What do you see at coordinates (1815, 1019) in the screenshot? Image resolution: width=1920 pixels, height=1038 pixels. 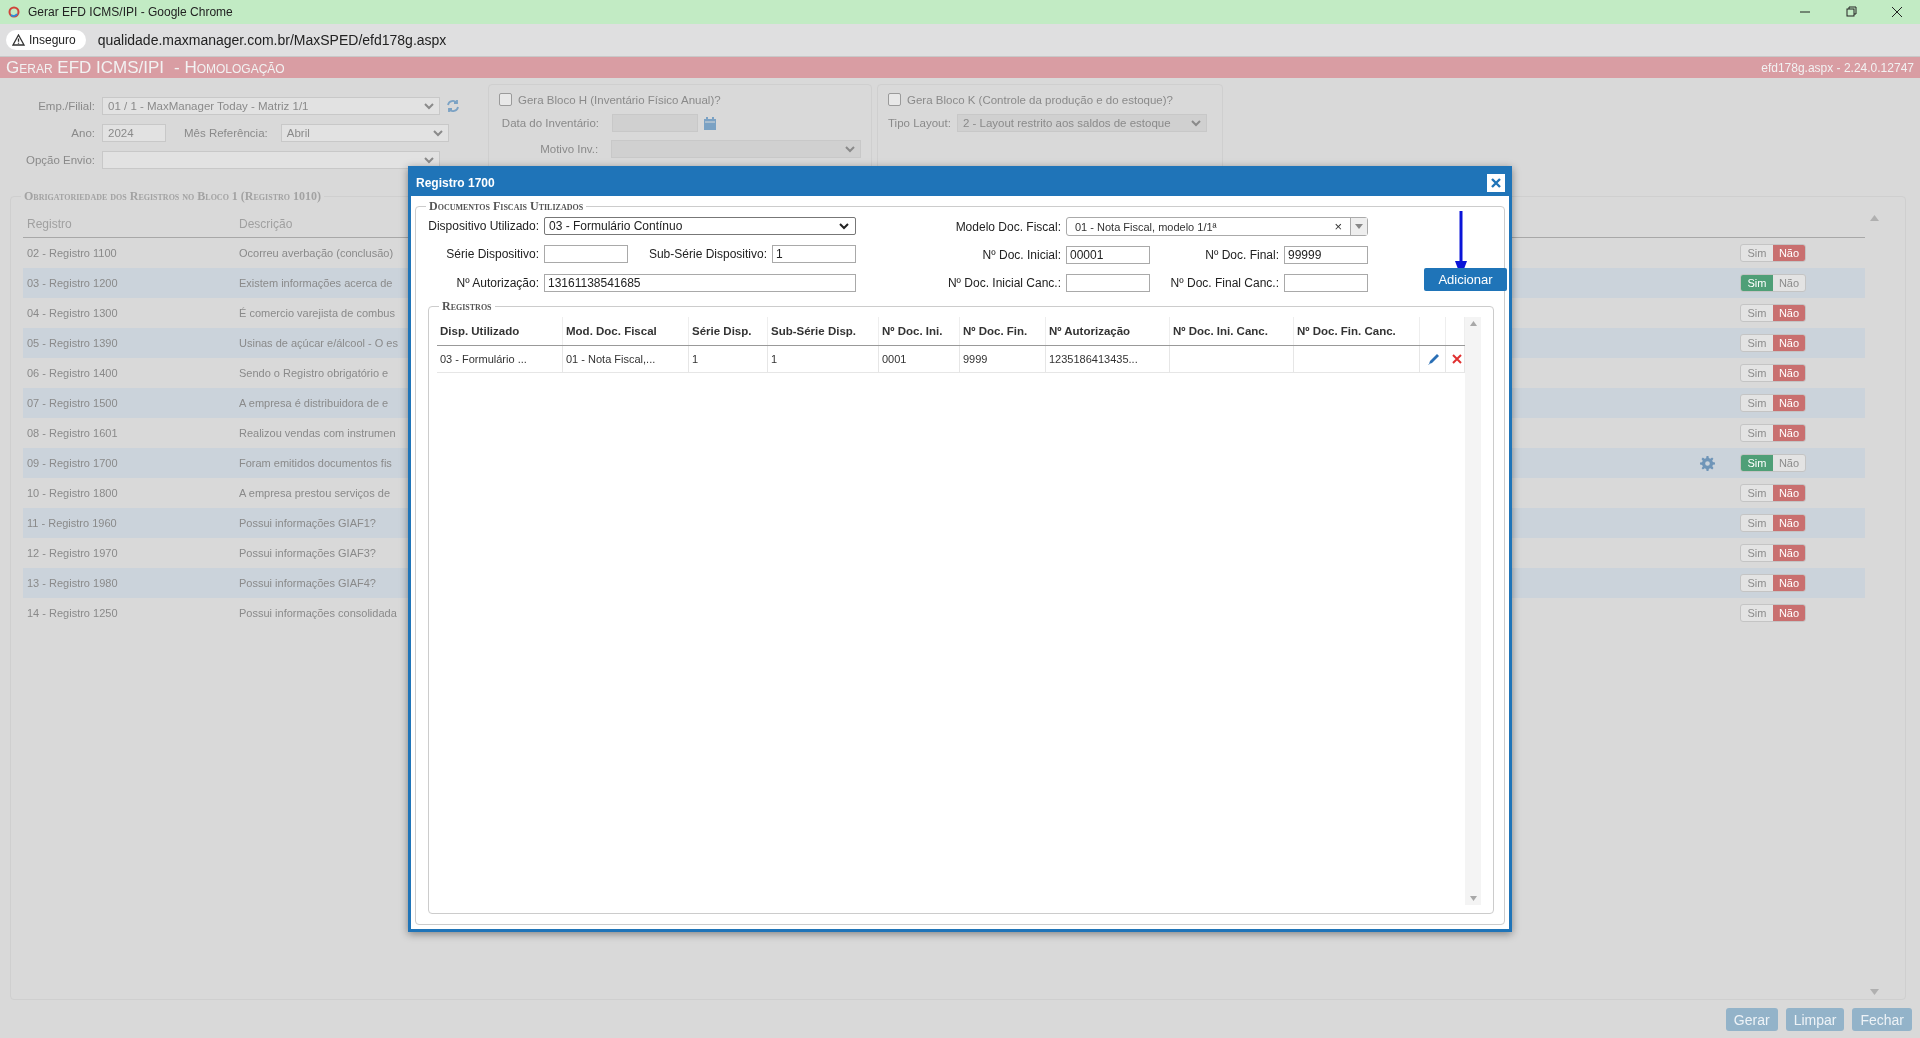 I see `action-button: Limpar` at bounding box center [1815, 1019].